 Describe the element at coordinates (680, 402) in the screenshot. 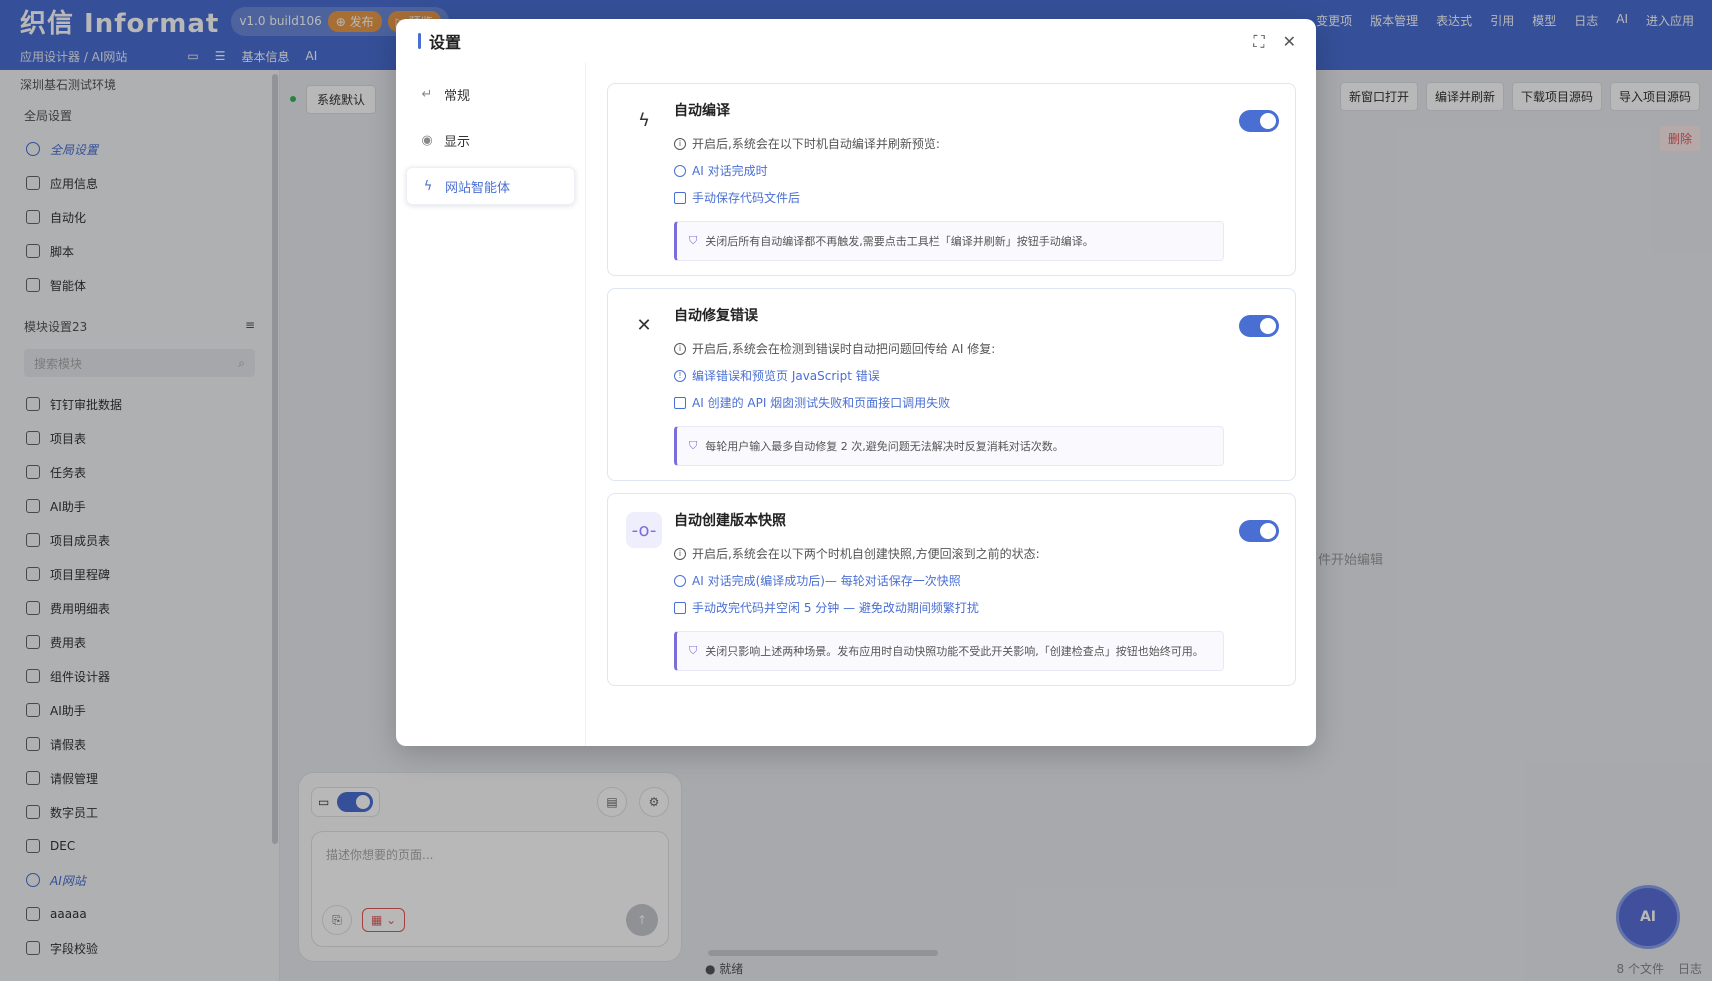

I see `api-icon` at that location.